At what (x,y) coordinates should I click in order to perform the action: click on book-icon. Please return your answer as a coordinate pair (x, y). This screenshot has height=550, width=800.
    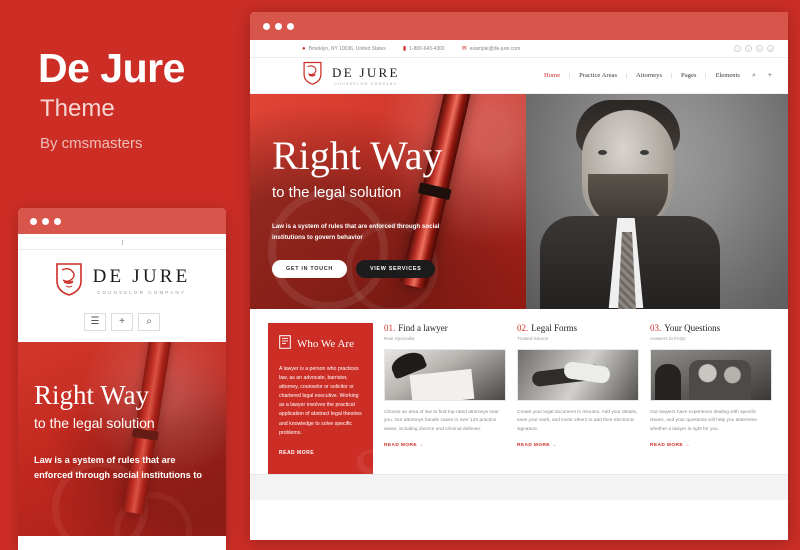
    Looking at the image, I should click on (285, 344).